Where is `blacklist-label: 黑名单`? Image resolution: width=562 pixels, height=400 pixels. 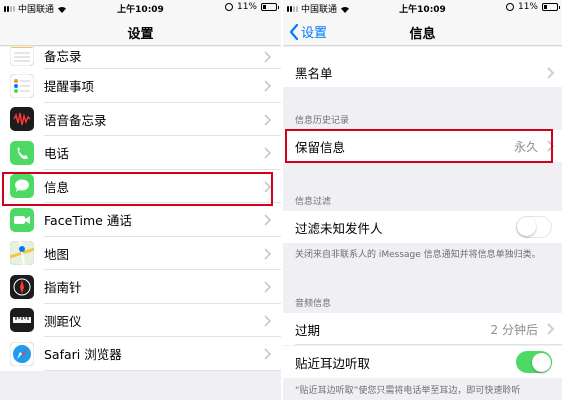
blacklist-label: 黑名单 is located at coordinates (314, 73).